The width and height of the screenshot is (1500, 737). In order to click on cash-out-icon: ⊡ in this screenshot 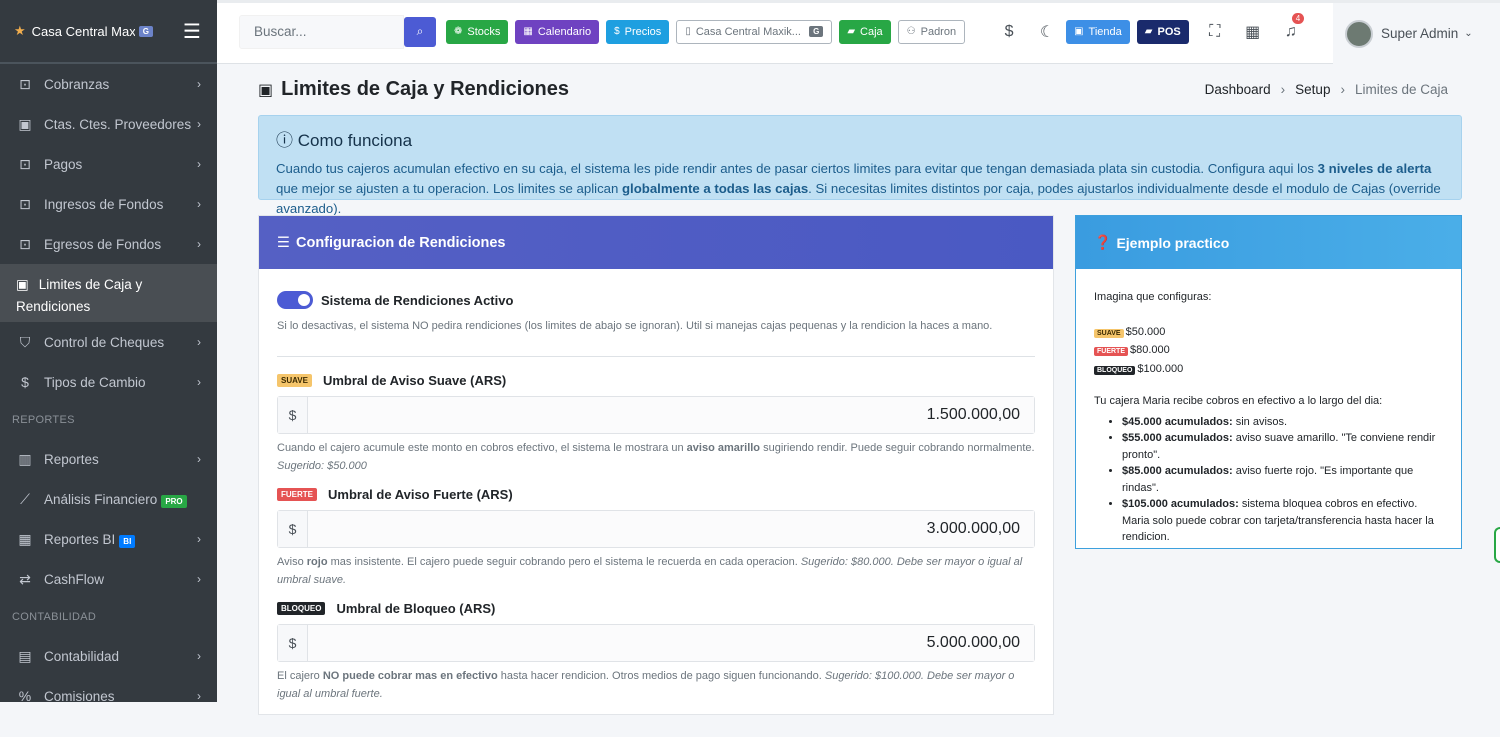, I will do `click(25, 243)`.